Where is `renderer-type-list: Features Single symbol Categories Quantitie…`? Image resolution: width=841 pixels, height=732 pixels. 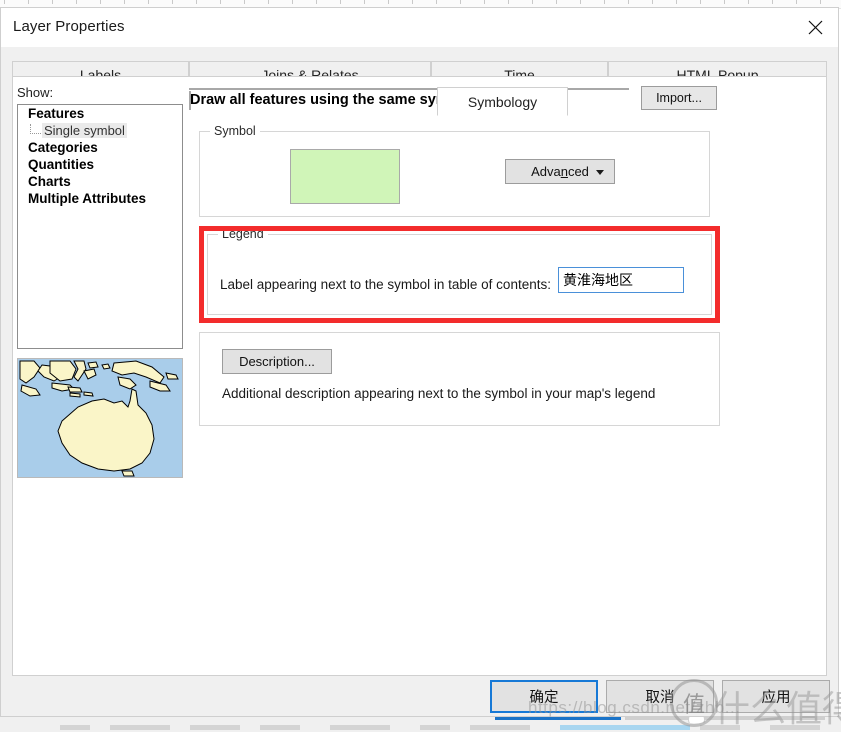 renderer-type-list: Features Single symbol Categories Quantitie… is located at coordinates (100, 226).